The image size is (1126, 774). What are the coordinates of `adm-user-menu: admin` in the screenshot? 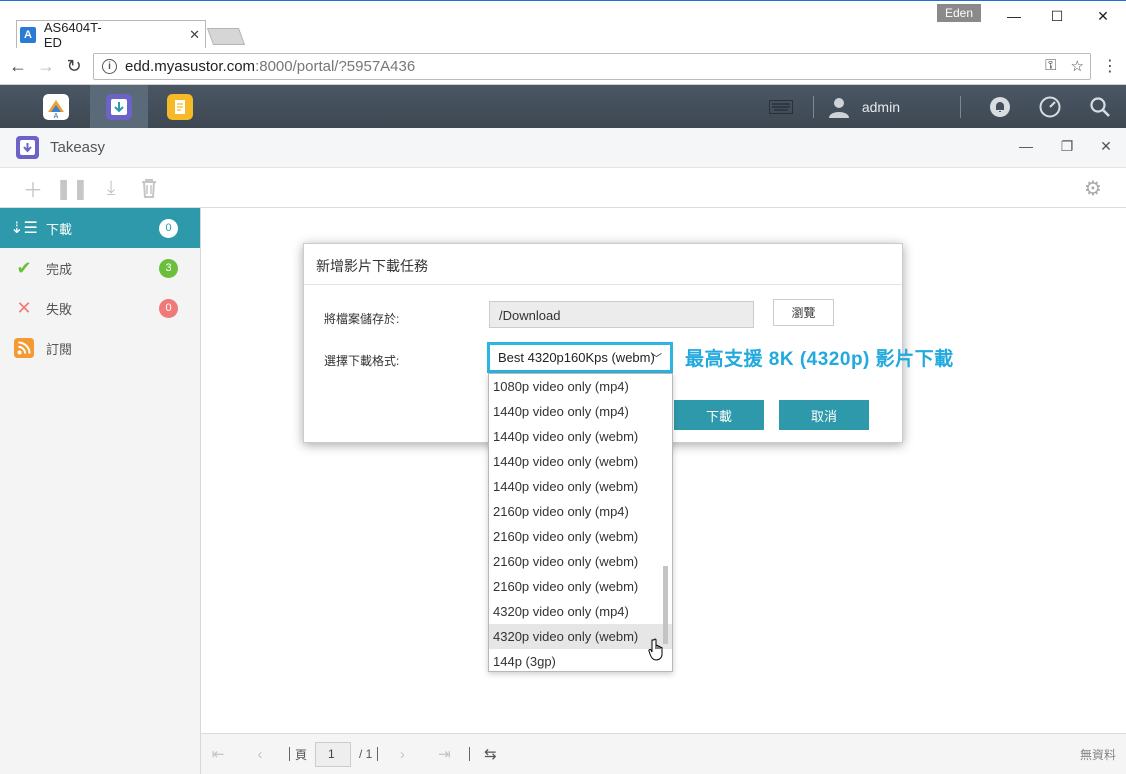 It's located at (864, 107).